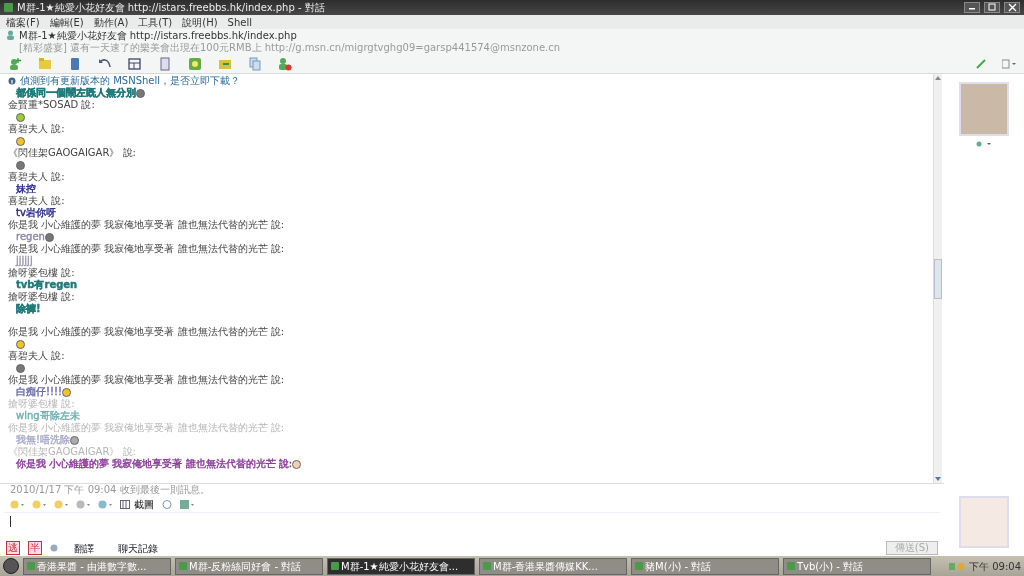 This screenshot has width=1024, height=576. Describe the element at coordinates (171, 8) in the screenshot. I see `window-title: M群-1★純愛小花好友會 http://istars.freebbs.hk/index.php - 對話` at that location.